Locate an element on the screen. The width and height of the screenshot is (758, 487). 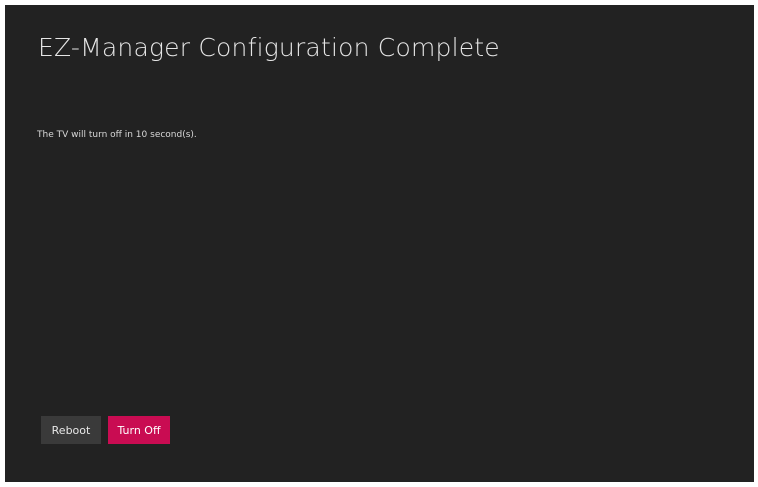
countdown-message: The TV will turn off in 10 second(s). is located at coordinates (117, 135).